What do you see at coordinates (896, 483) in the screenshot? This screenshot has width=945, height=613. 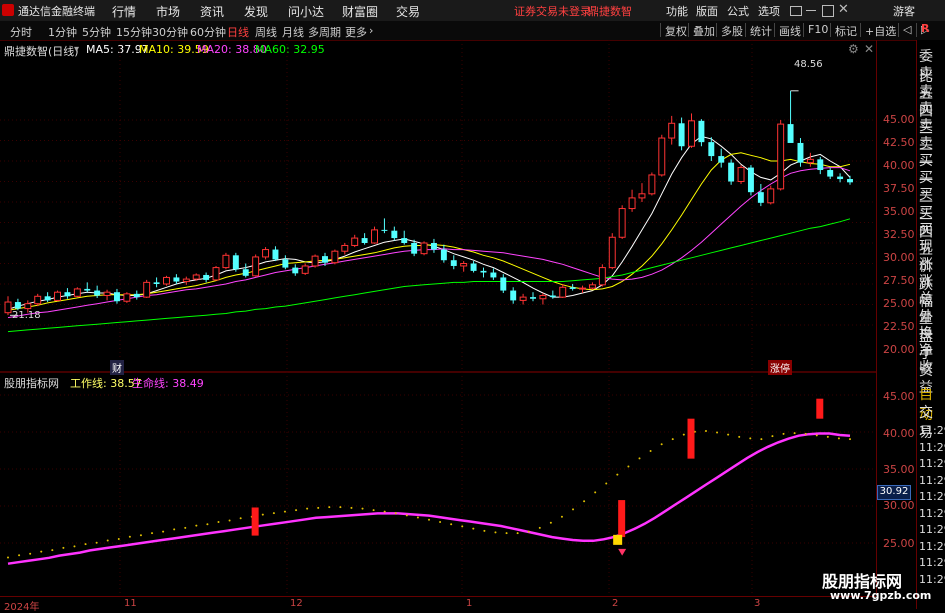 I see `indicator-axis: 45.00 40.00 35.00 30.00 25.00 30.92` at bounding box center [896, 483].